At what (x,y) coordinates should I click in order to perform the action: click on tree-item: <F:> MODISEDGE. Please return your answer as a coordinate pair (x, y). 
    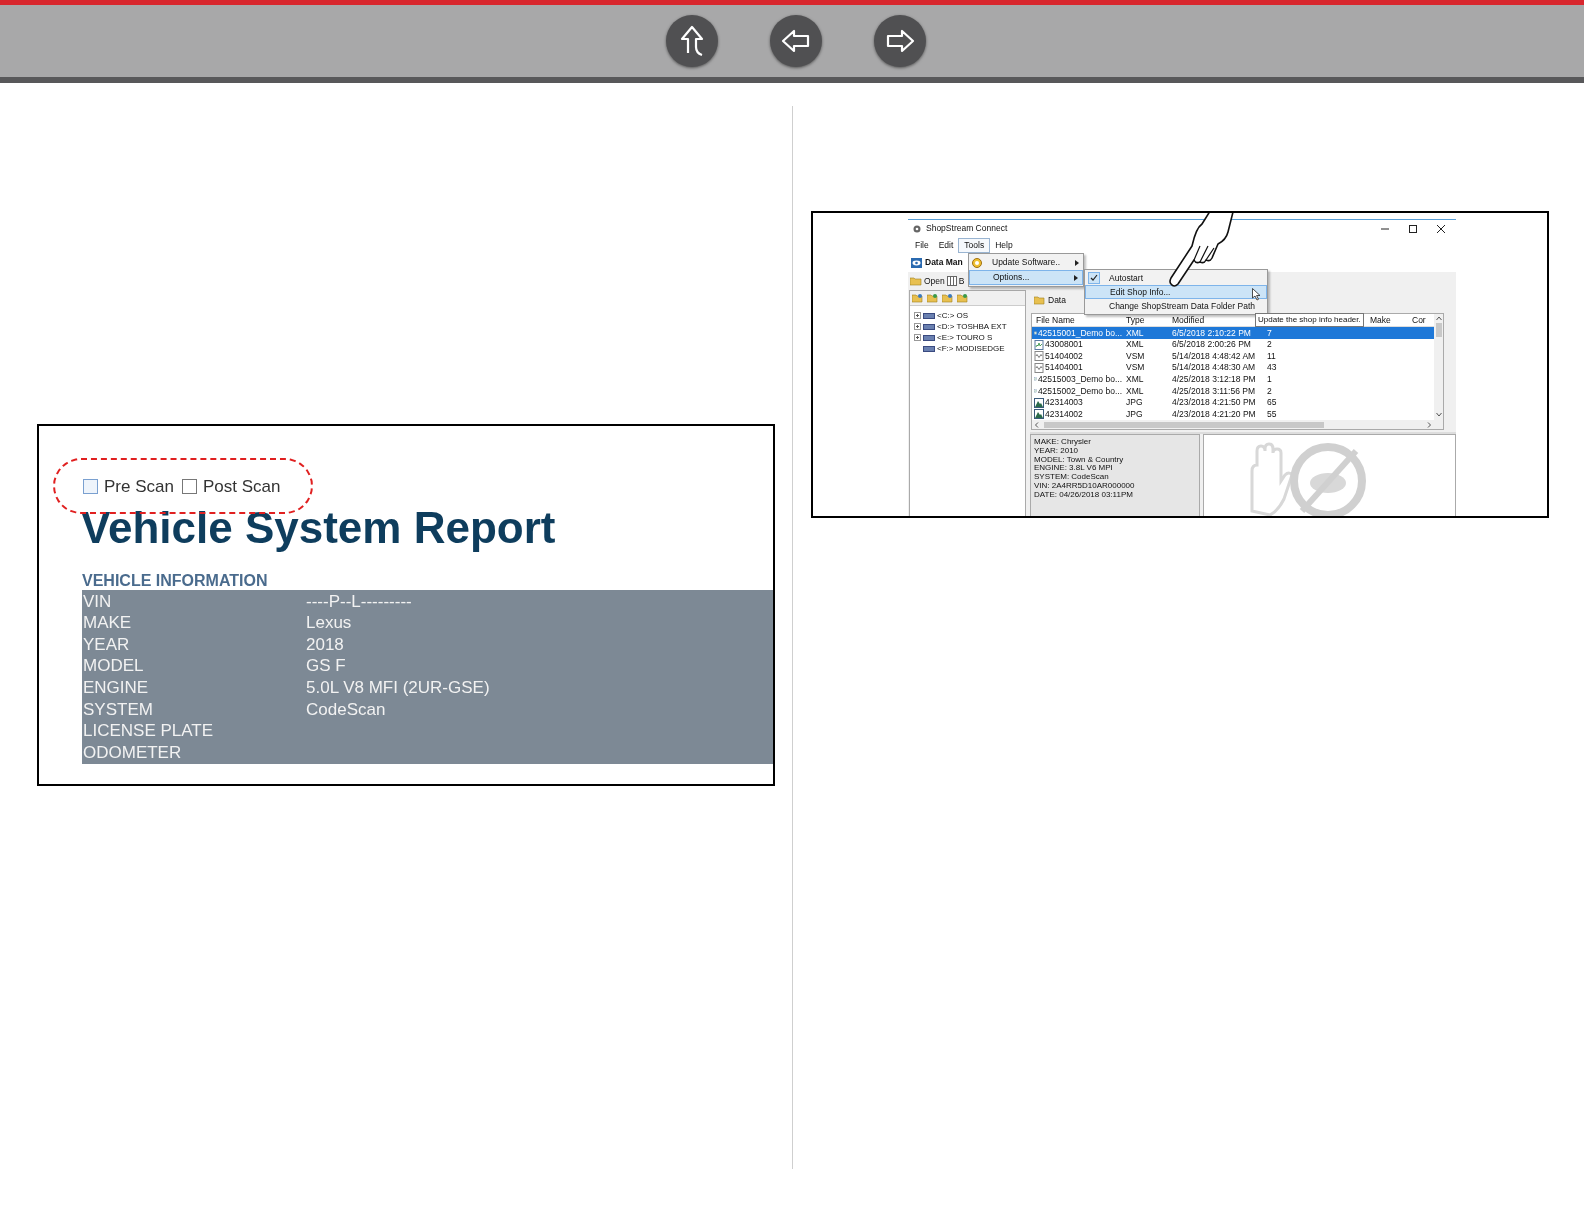
    Looking at the image, I should click on (971, 348).